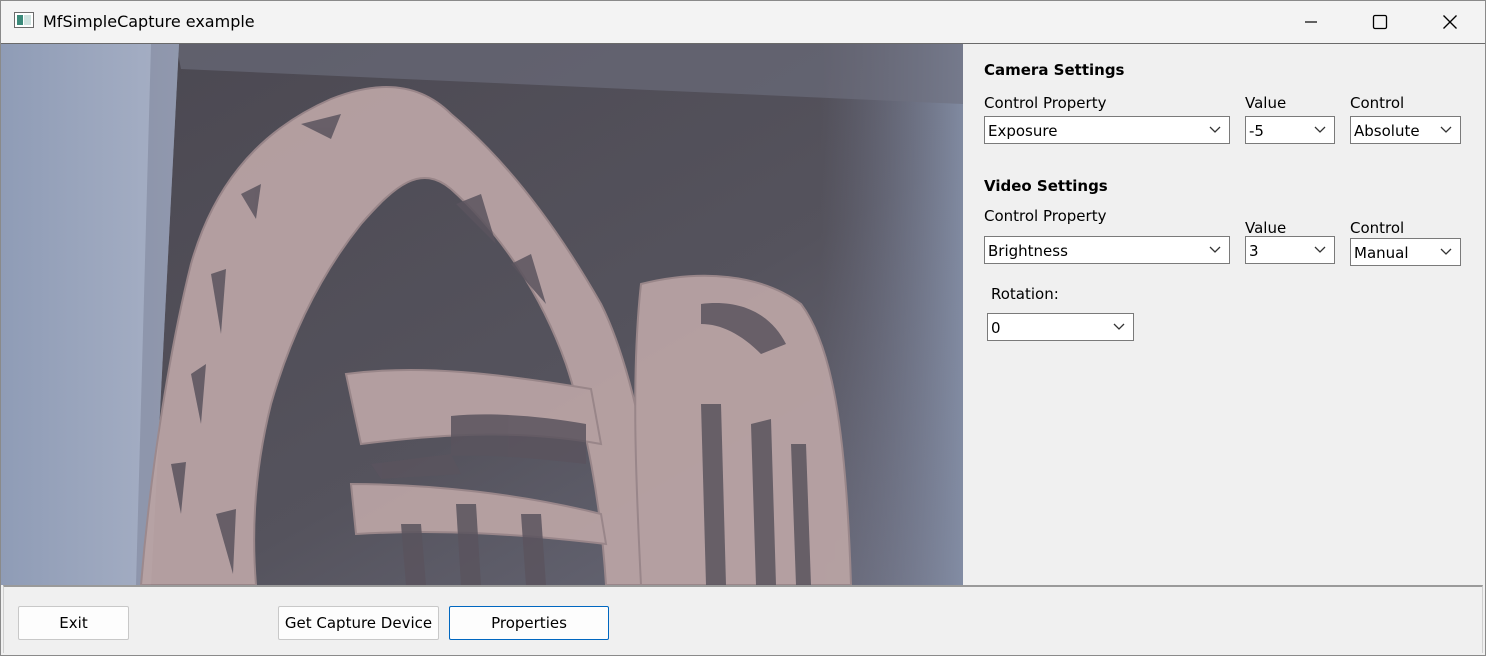 The width and height of the screenshot is (1486, 656). What do you see at coordinates (1045, 103) in the screenshot?
I see `camera-property-label: Control Property` at bounding box center [1045, 103].